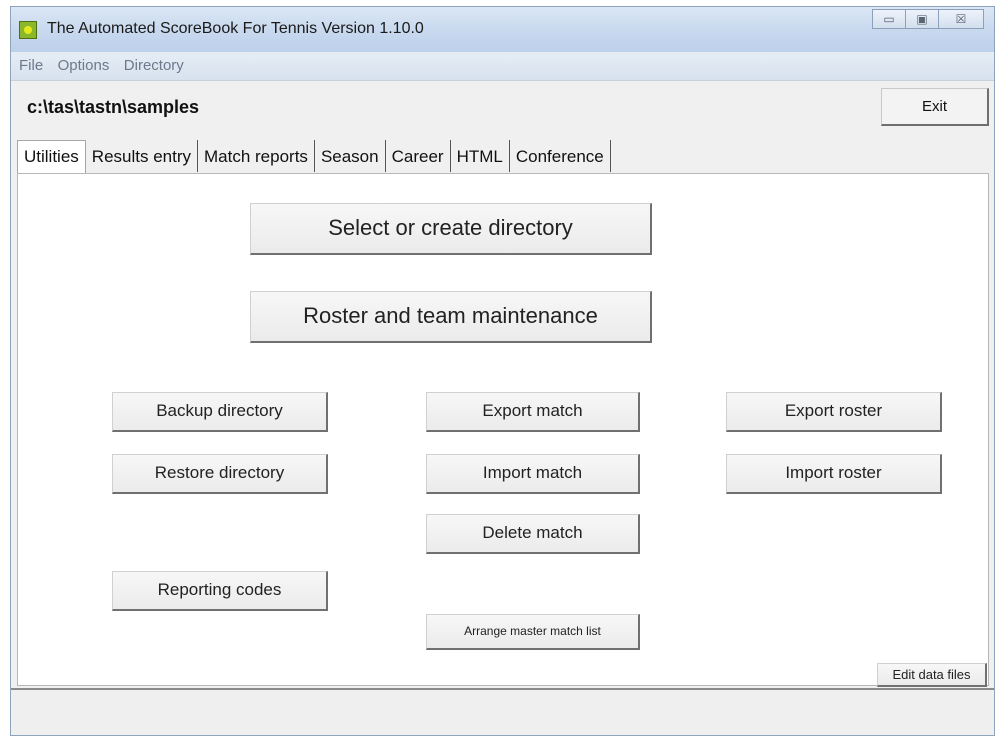 This screenshot has height=736, width=1001. I want to click on edit-data-files-button: Edit data files, so click(932, 675).